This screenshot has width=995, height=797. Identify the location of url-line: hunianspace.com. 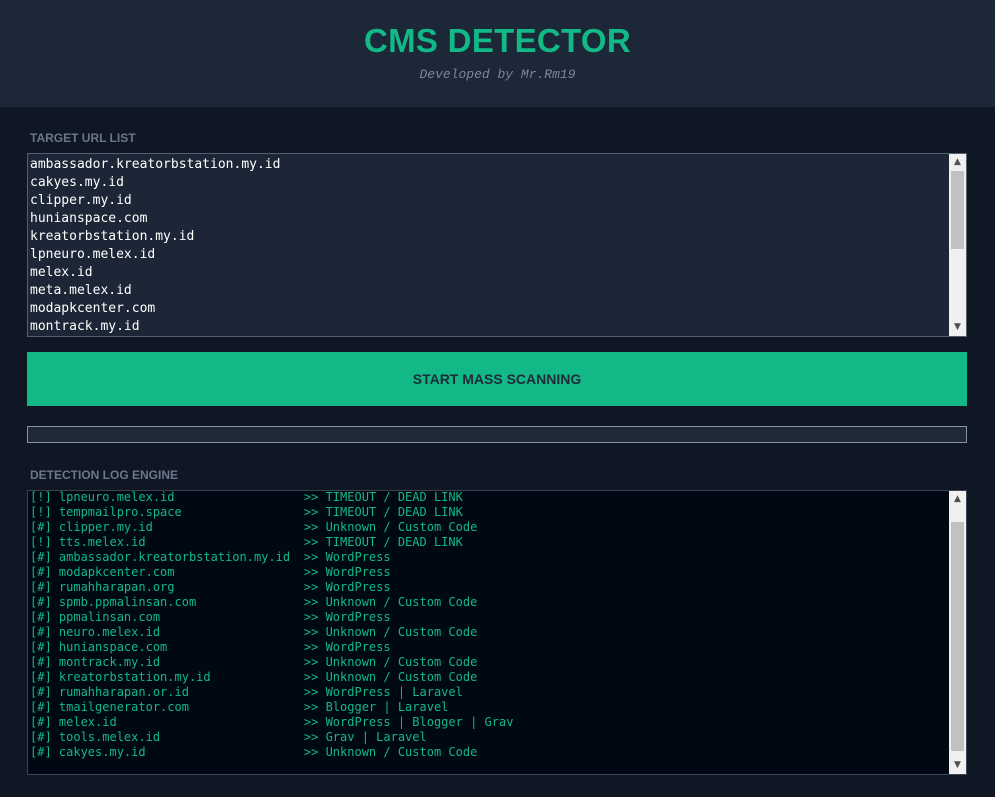
(89, 218).